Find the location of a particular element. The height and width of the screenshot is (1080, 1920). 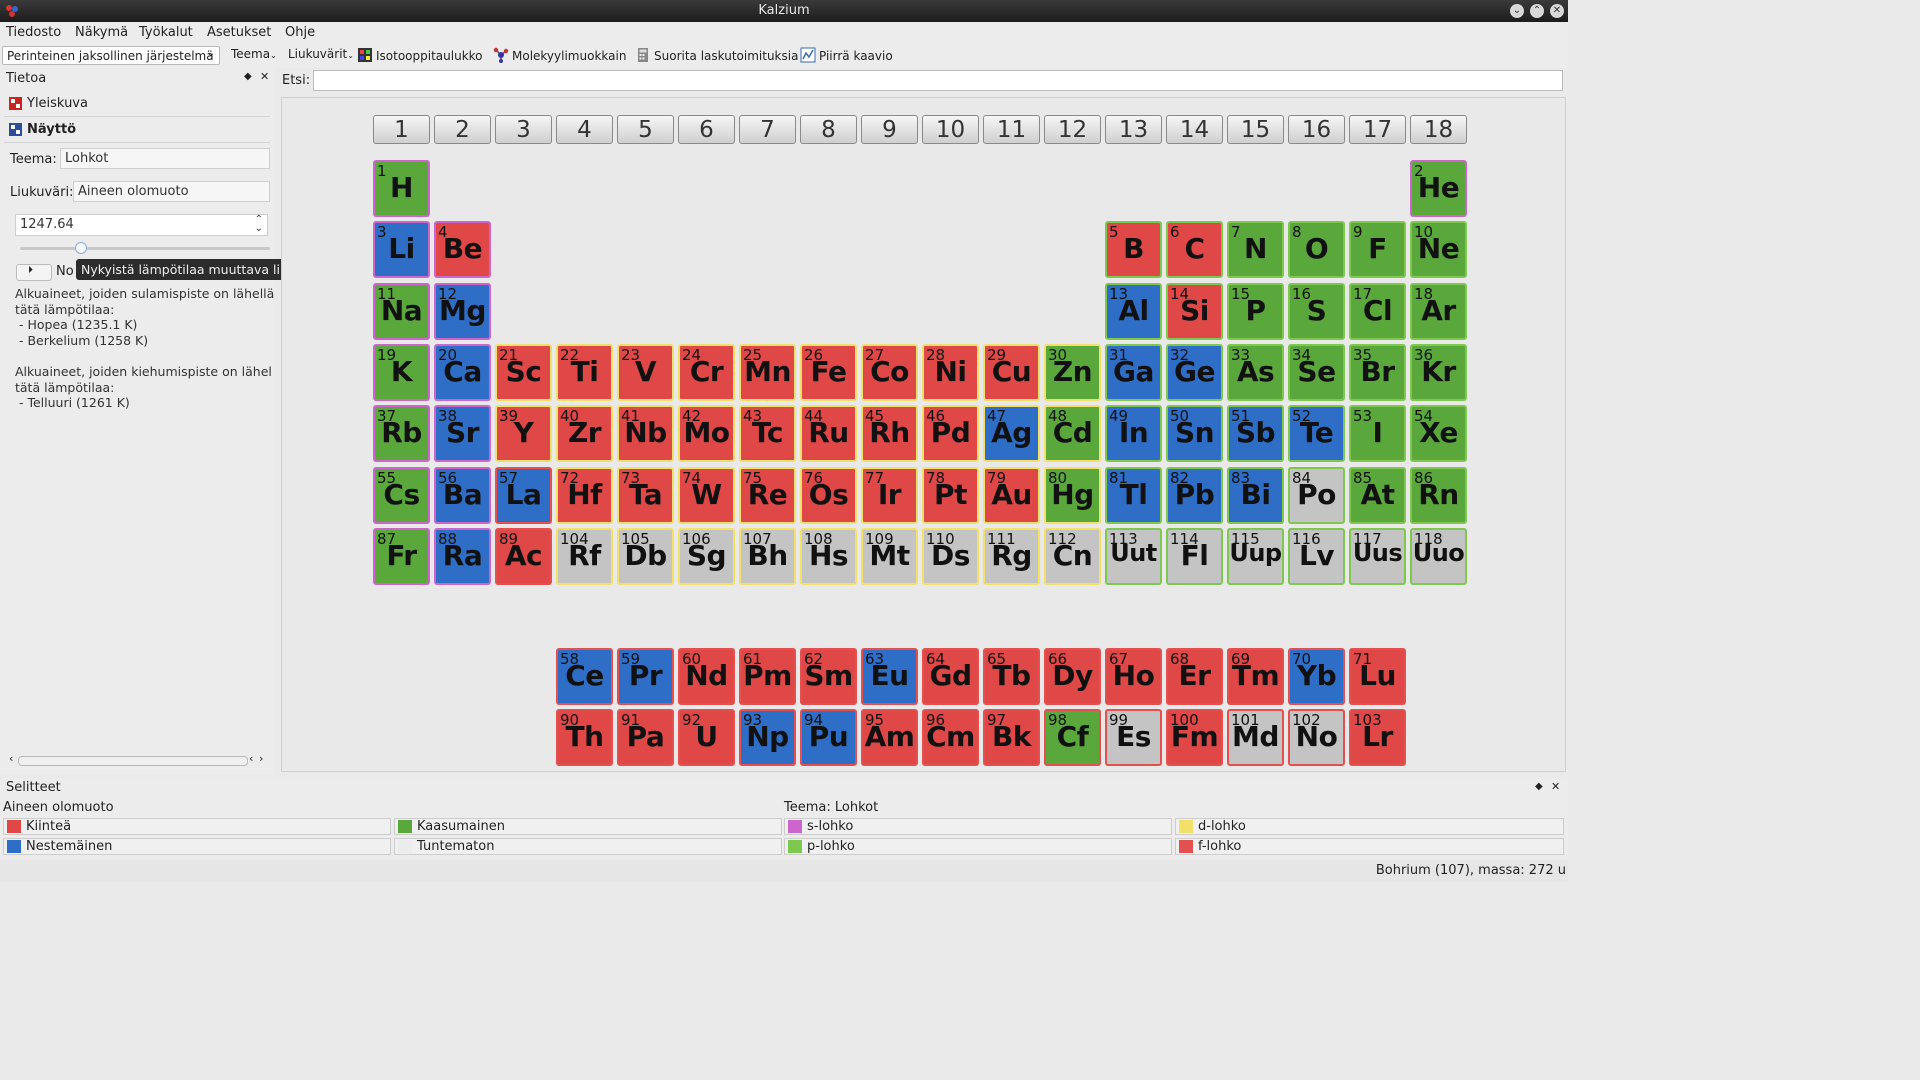

element-at: 85 At is located at coordinates (1377, 495).